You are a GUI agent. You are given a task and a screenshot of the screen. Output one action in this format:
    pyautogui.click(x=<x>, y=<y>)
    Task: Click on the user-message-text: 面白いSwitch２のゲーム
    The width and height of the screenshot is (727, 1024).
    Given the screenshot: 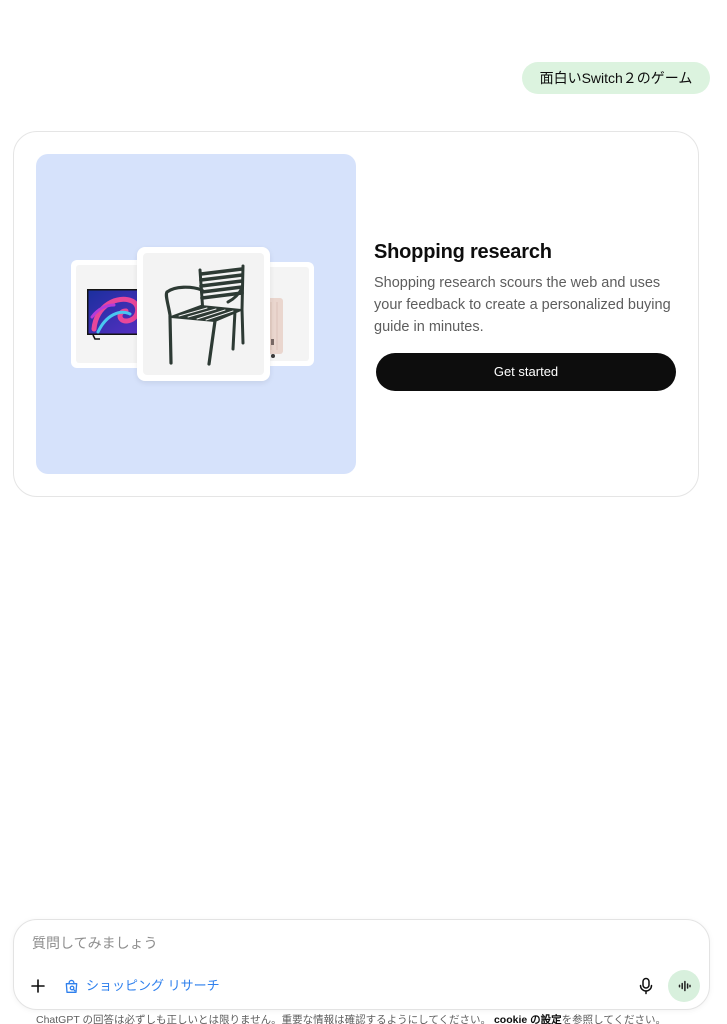 What is the action you would take?
    pyautogui.click(x=616, y=78)
    